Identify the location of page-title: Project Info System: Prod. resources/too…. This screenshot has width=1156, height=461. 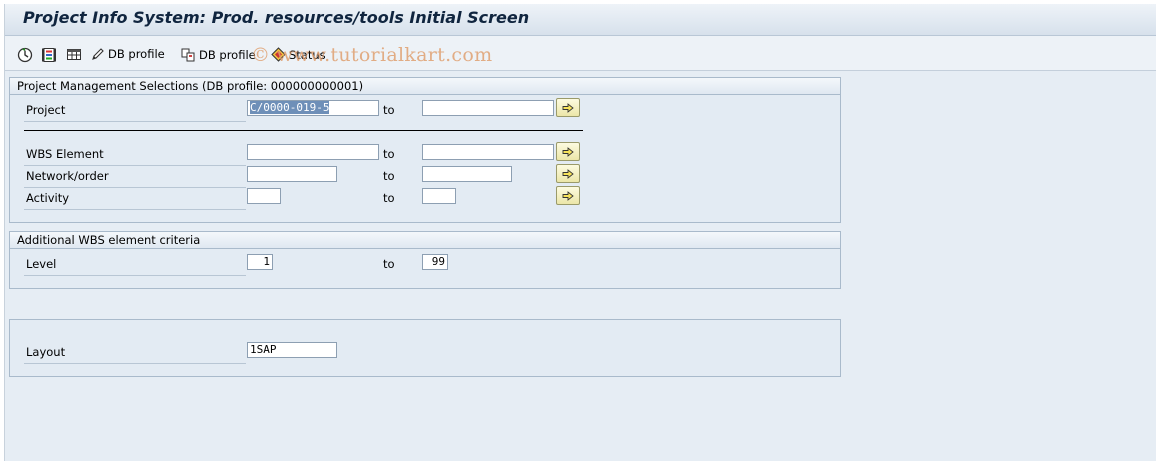
(276, 17).